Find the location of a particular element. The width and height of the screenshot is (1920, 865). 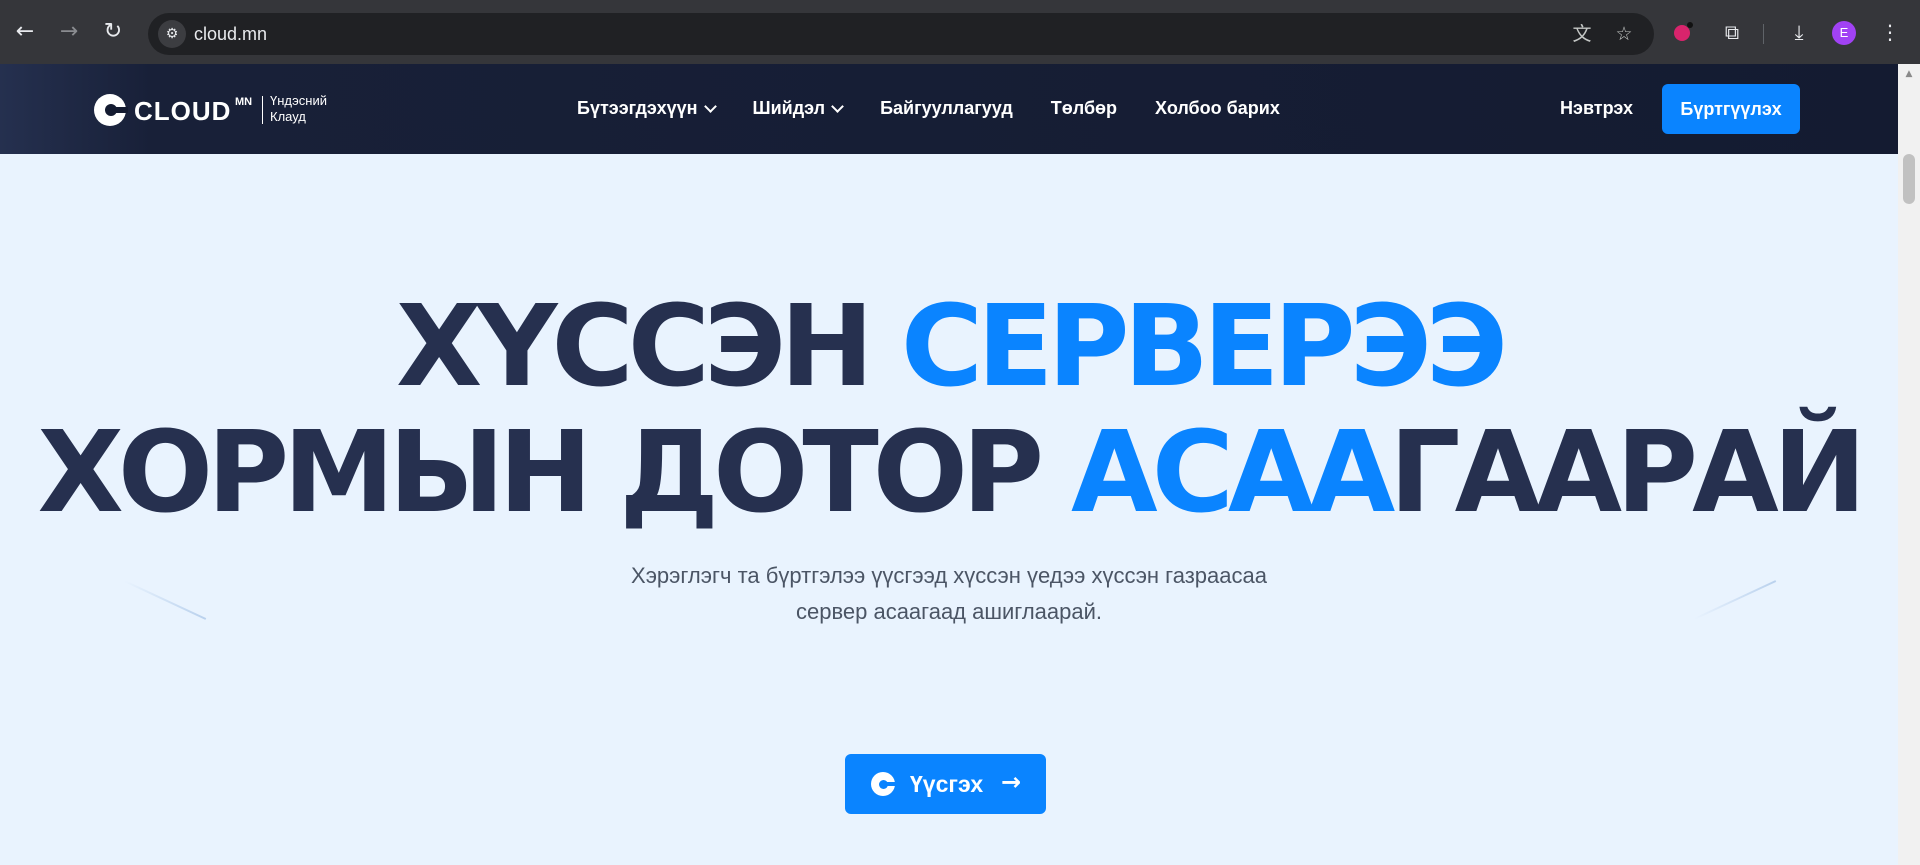

login-link: Нэвтрэх is located at coordinates (1596, 108).